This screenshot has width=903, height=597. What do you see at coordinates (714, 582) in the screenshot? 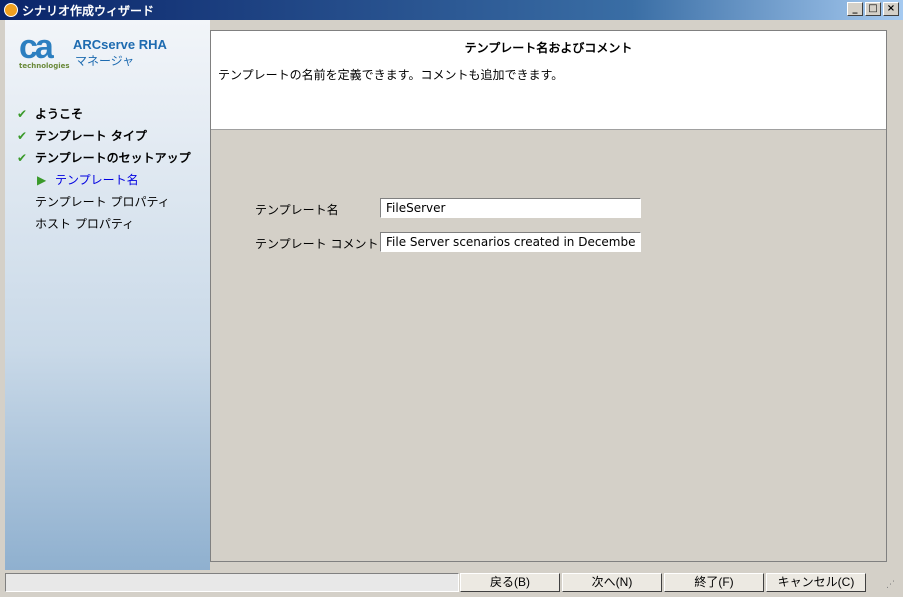
I see `finish-button: 終了(F)` at bounding box center [714, 582].